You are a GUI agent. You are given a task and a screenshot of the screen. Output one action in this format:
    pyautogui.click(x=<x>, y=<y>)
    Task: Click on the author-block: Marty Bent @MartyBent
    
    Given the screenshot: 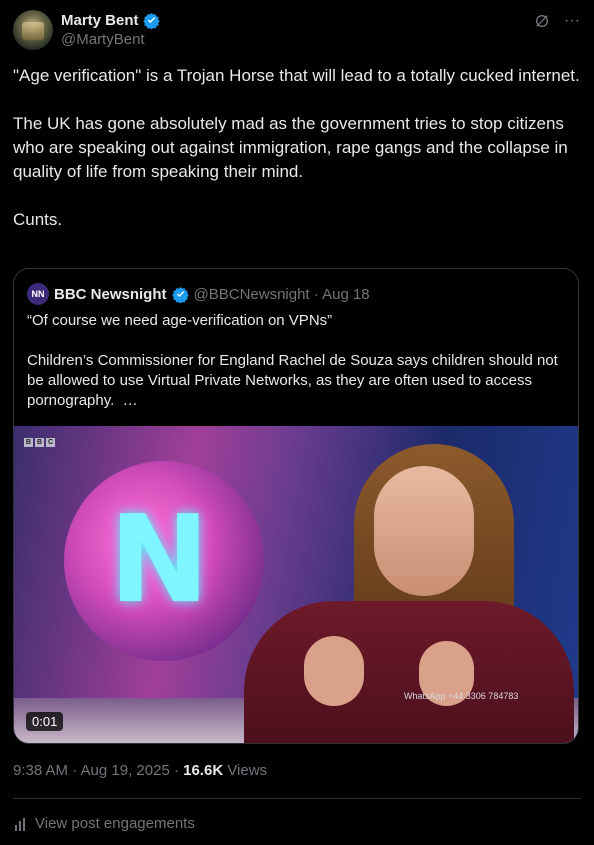 What is the action you would take?
    pyautogui.click(x=110, y=30)
    